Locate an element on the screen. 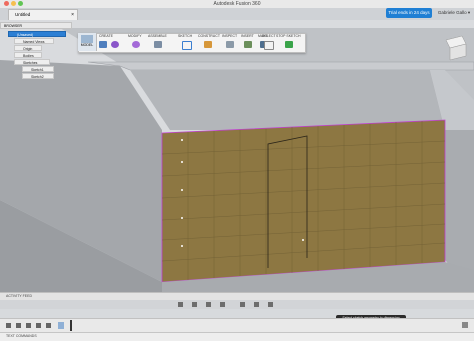 Image resolution: width=474 pixels, height=341 pixels. close-tab-icon: × is located at coordinates (72, 15).